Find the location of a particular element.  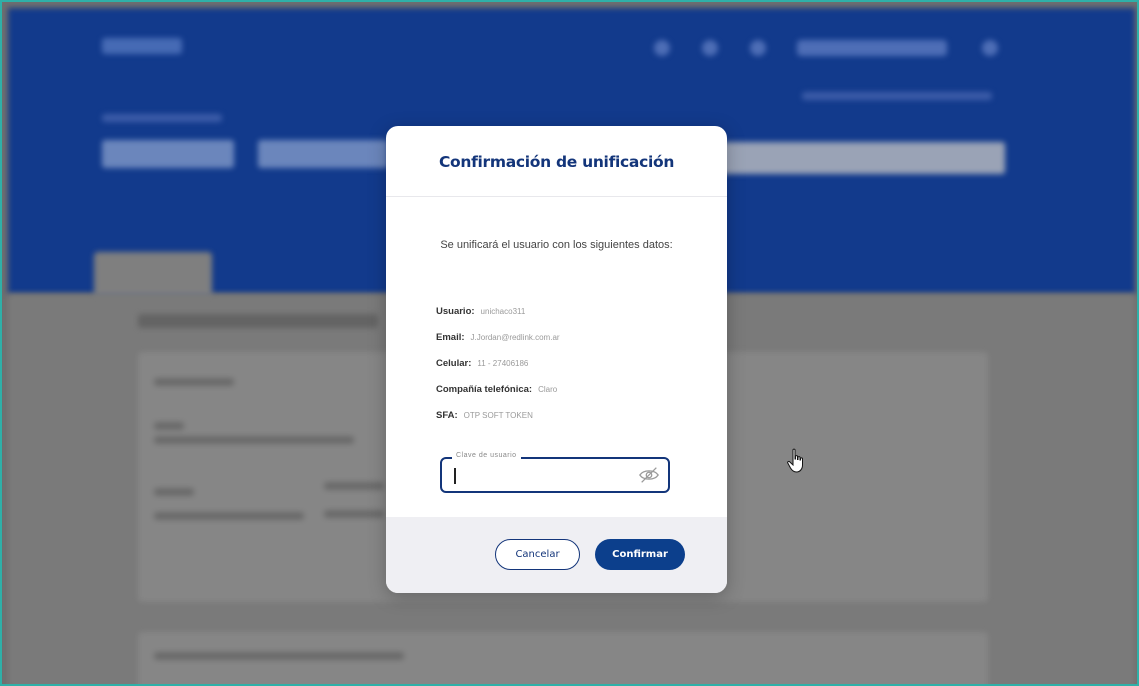

eye-slash-icon is located at coordinates (649, 475).